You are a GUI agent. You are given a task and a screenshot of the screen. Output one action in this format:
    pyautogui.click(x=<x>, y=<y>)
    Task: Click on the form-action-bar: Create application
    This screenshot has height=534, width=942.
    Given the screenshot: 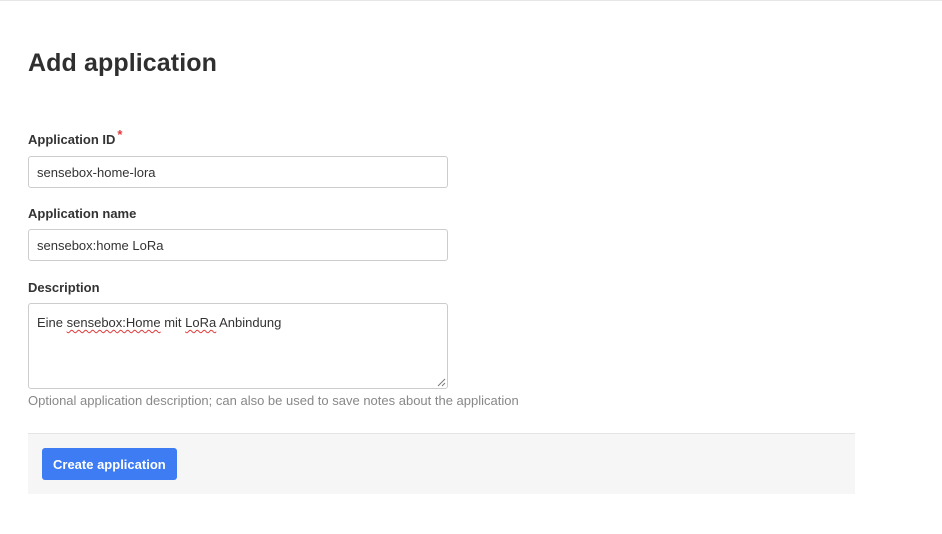 What is the action you would take?
    pyautogui.click(x=441, y=463)
    